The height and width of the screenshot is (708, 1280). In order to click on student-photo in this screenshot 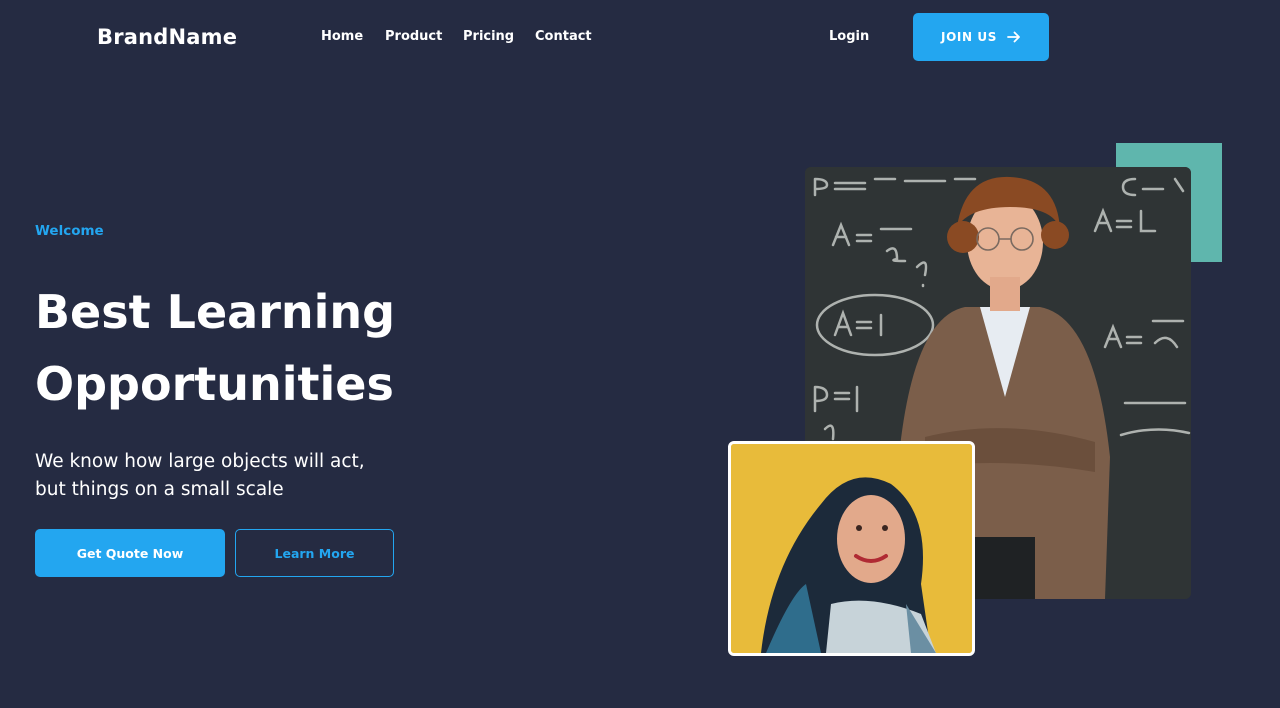, I will do `click(851, 548)`.